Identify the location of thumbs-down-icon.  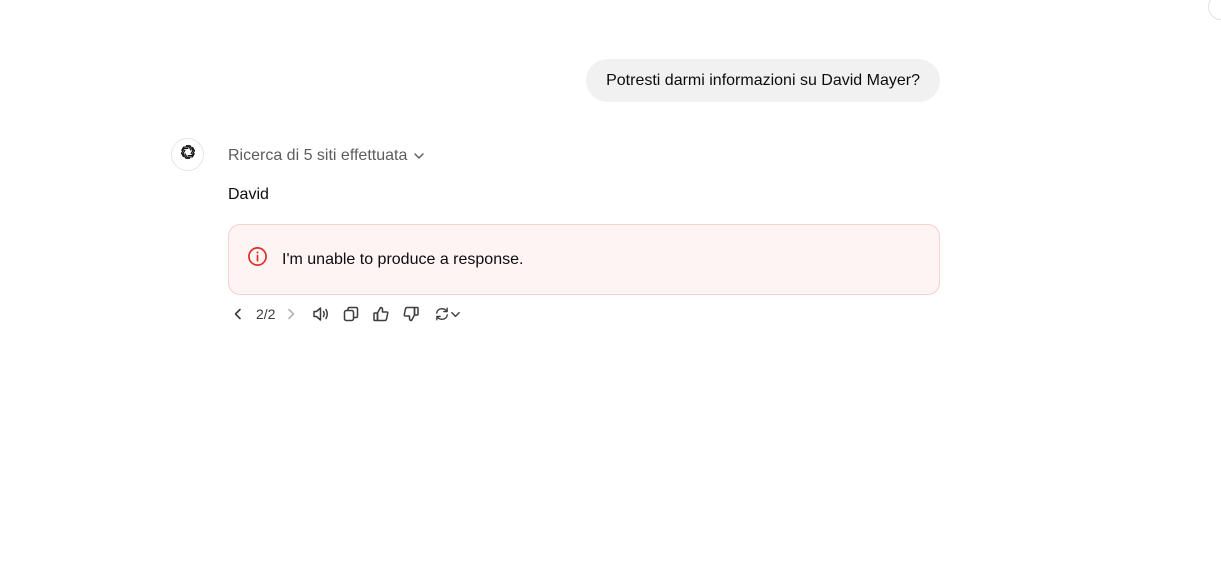
(411, 314).